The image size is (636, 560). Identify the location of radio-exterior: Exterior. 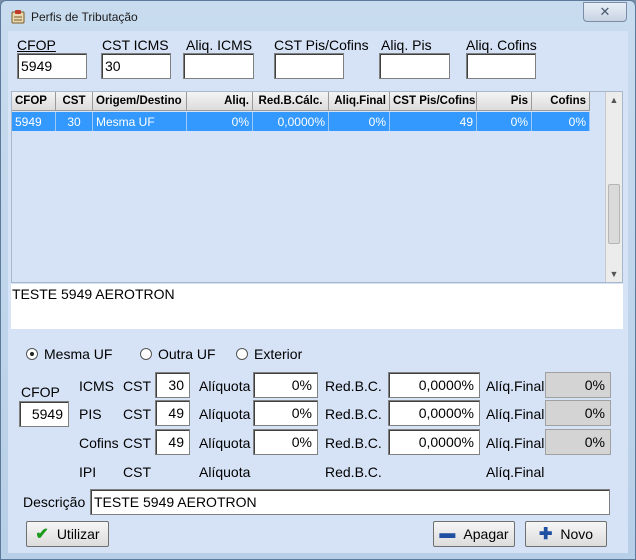
(269, 354).